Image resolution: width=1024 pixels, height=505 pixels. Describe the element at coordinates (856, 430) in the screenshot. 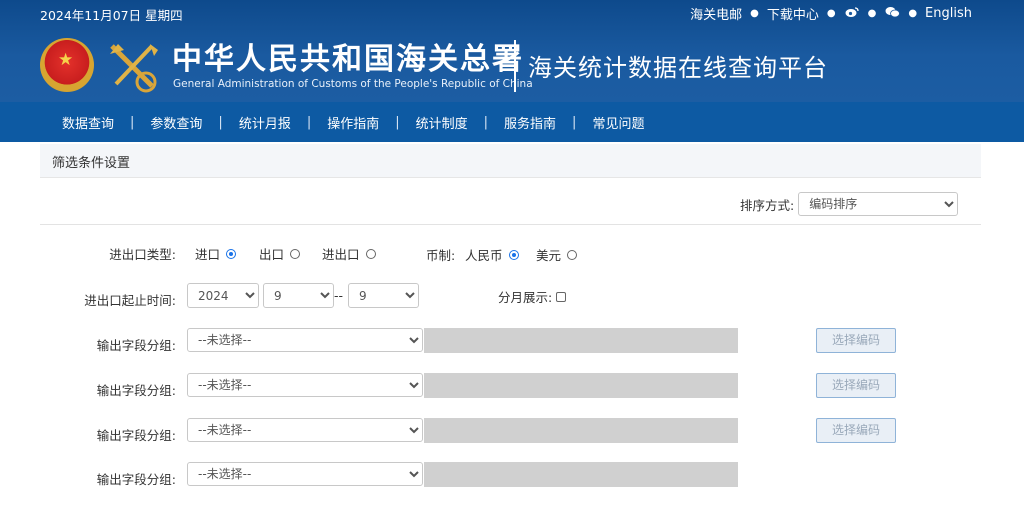

I see `select-code-button-3: 选择编码` at that location.